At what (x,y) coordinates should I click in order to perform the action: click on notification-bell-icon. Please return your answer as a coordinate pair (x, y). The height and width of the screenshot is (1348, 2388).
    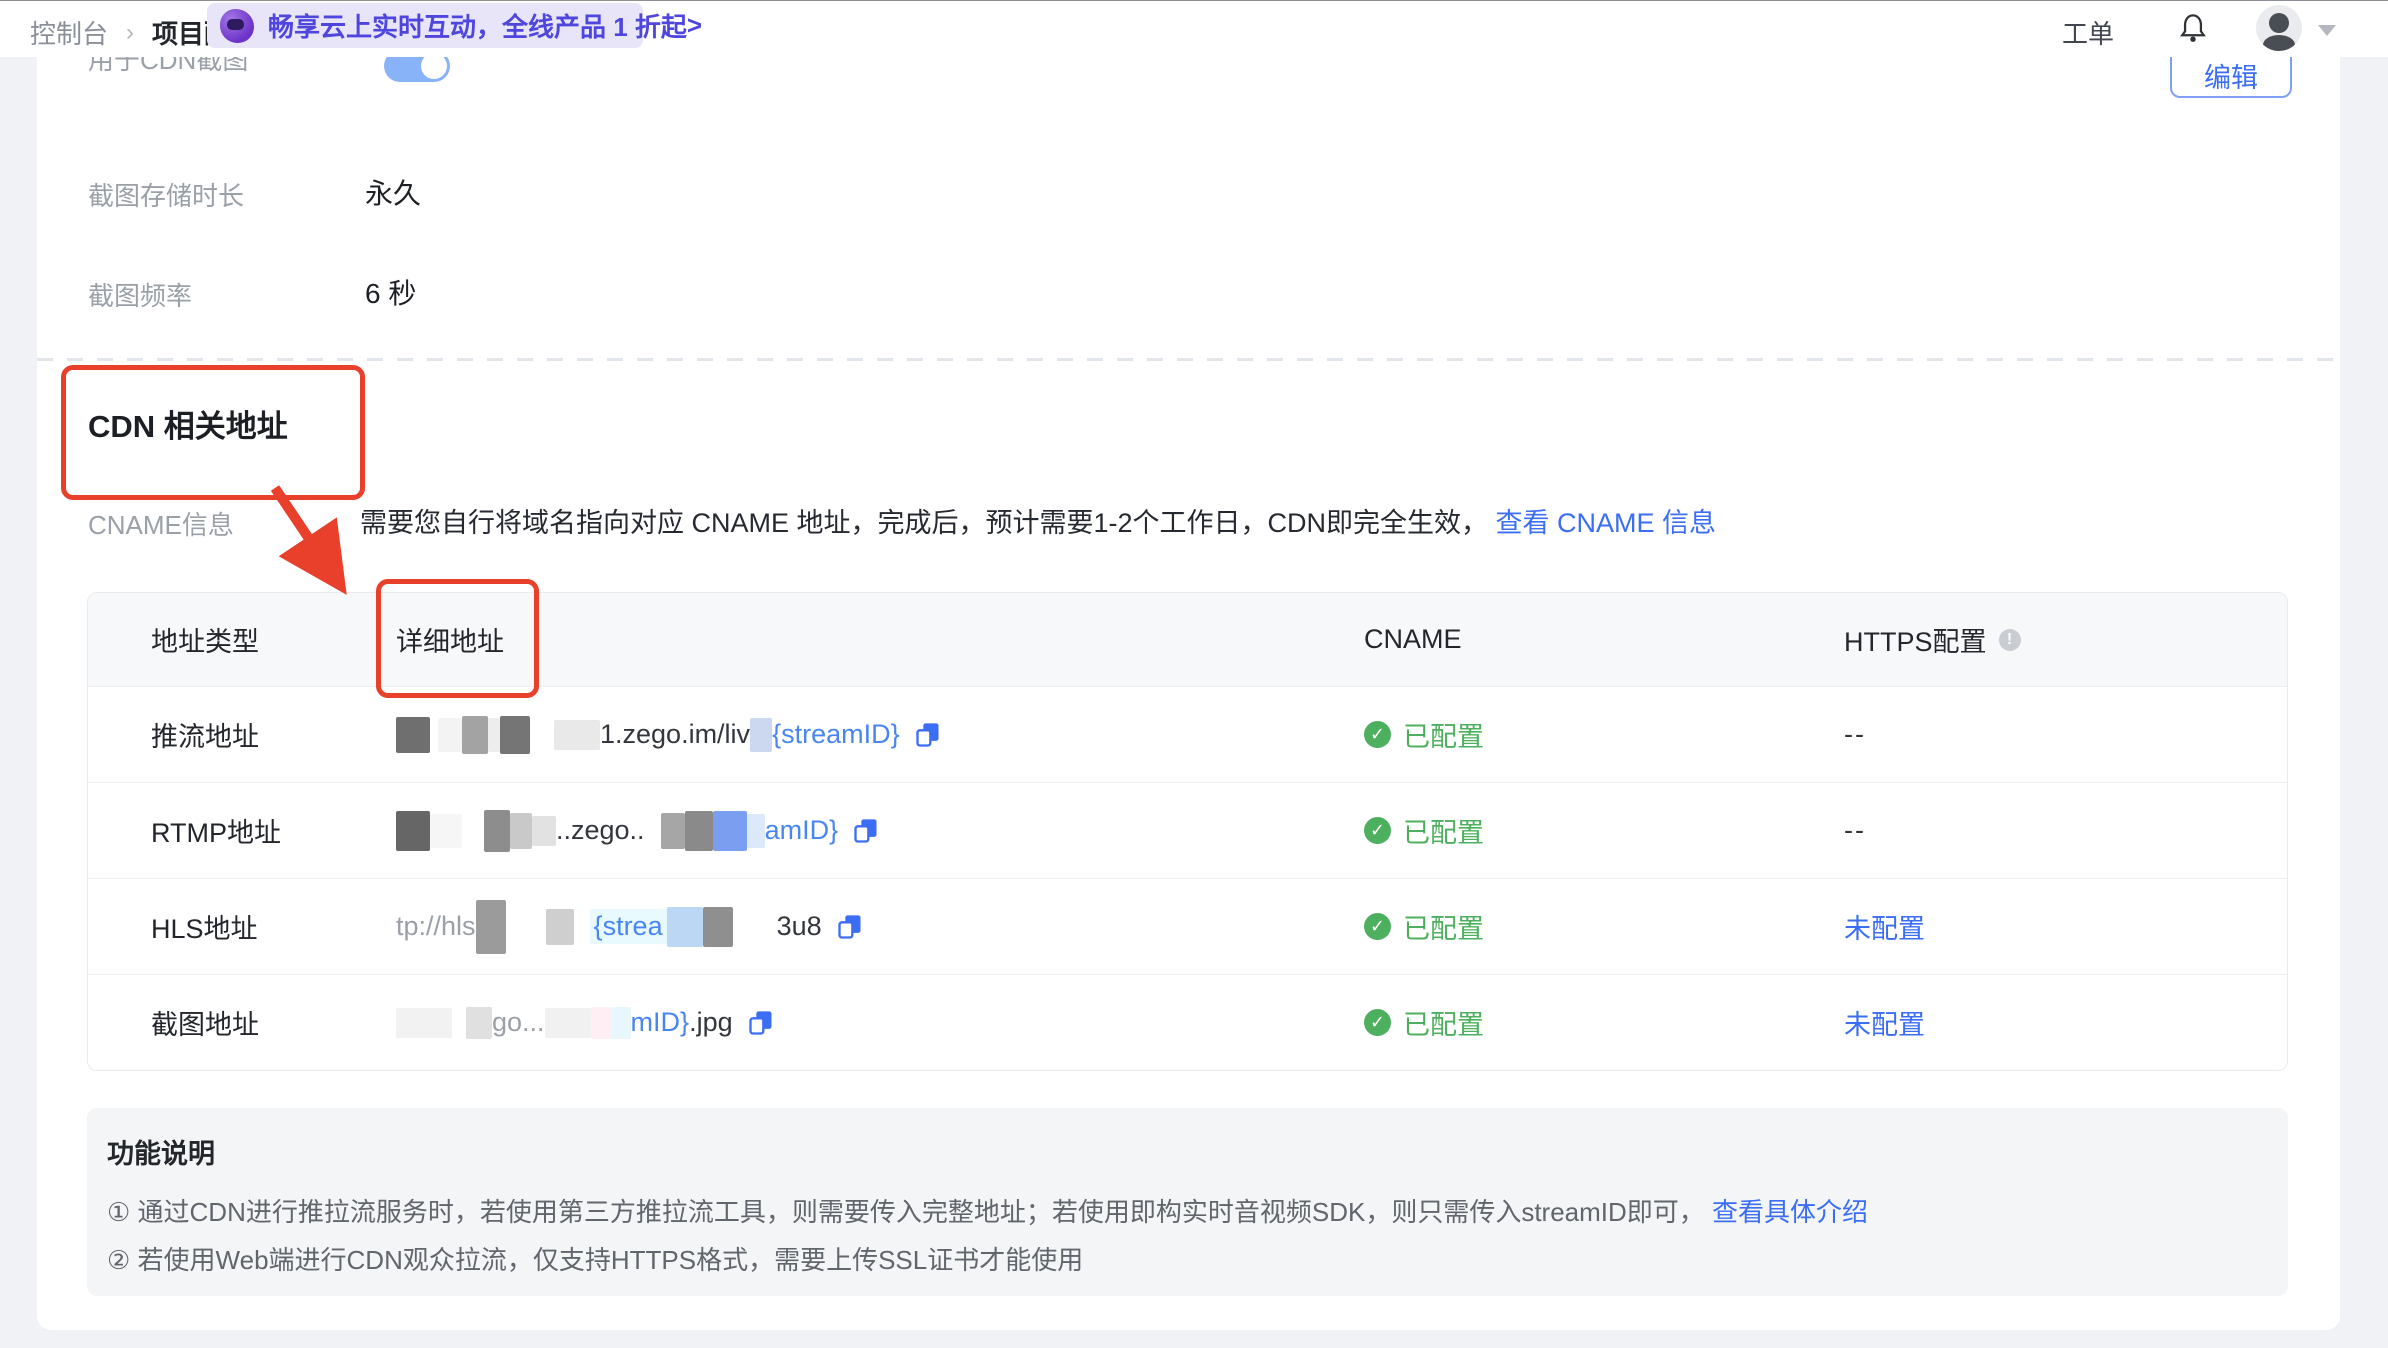
    Looking at the image, I should click on (2193, 29).